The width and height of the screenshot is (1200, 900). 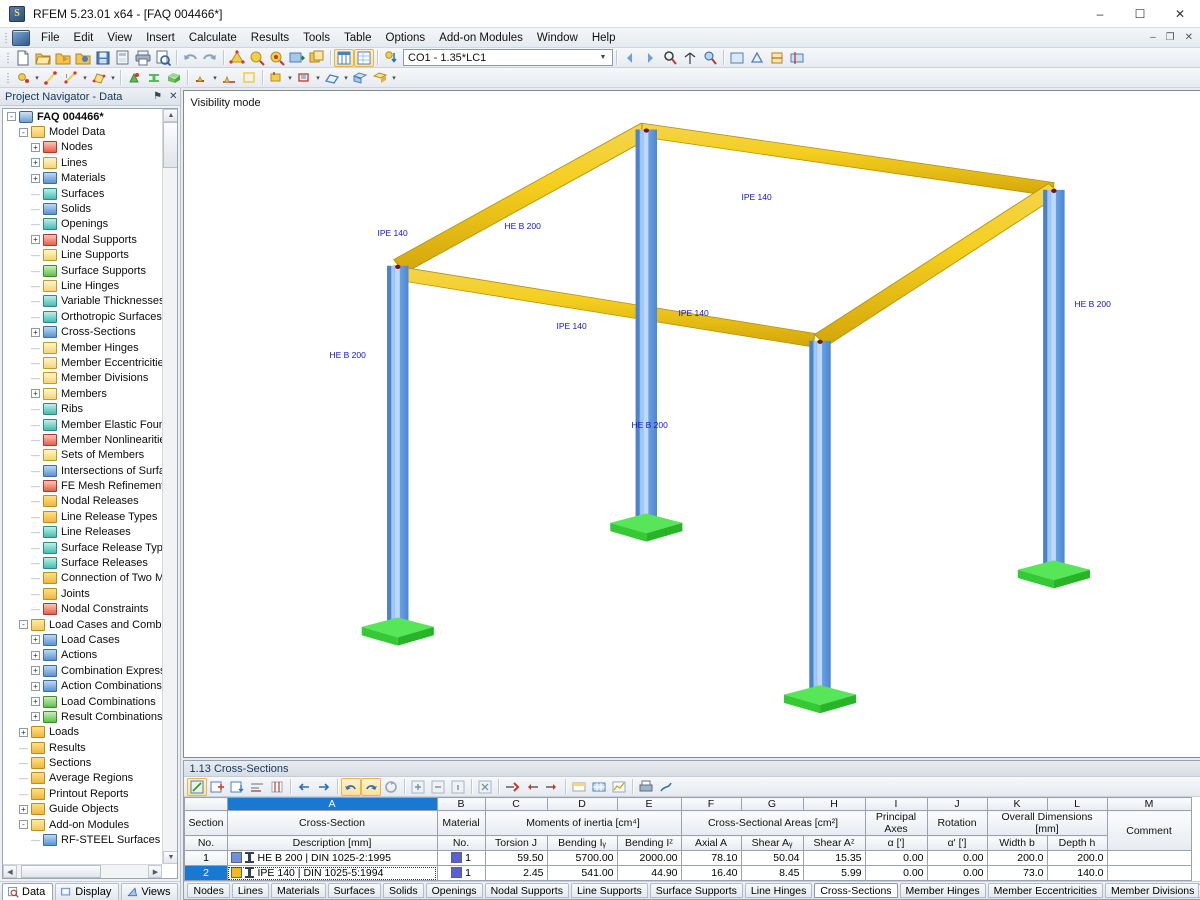 What do you see at coordinates (82, 193) in the screenshot?
I see `tree-item-surfaces: — Surfaces` at bounding box center [82, 193].